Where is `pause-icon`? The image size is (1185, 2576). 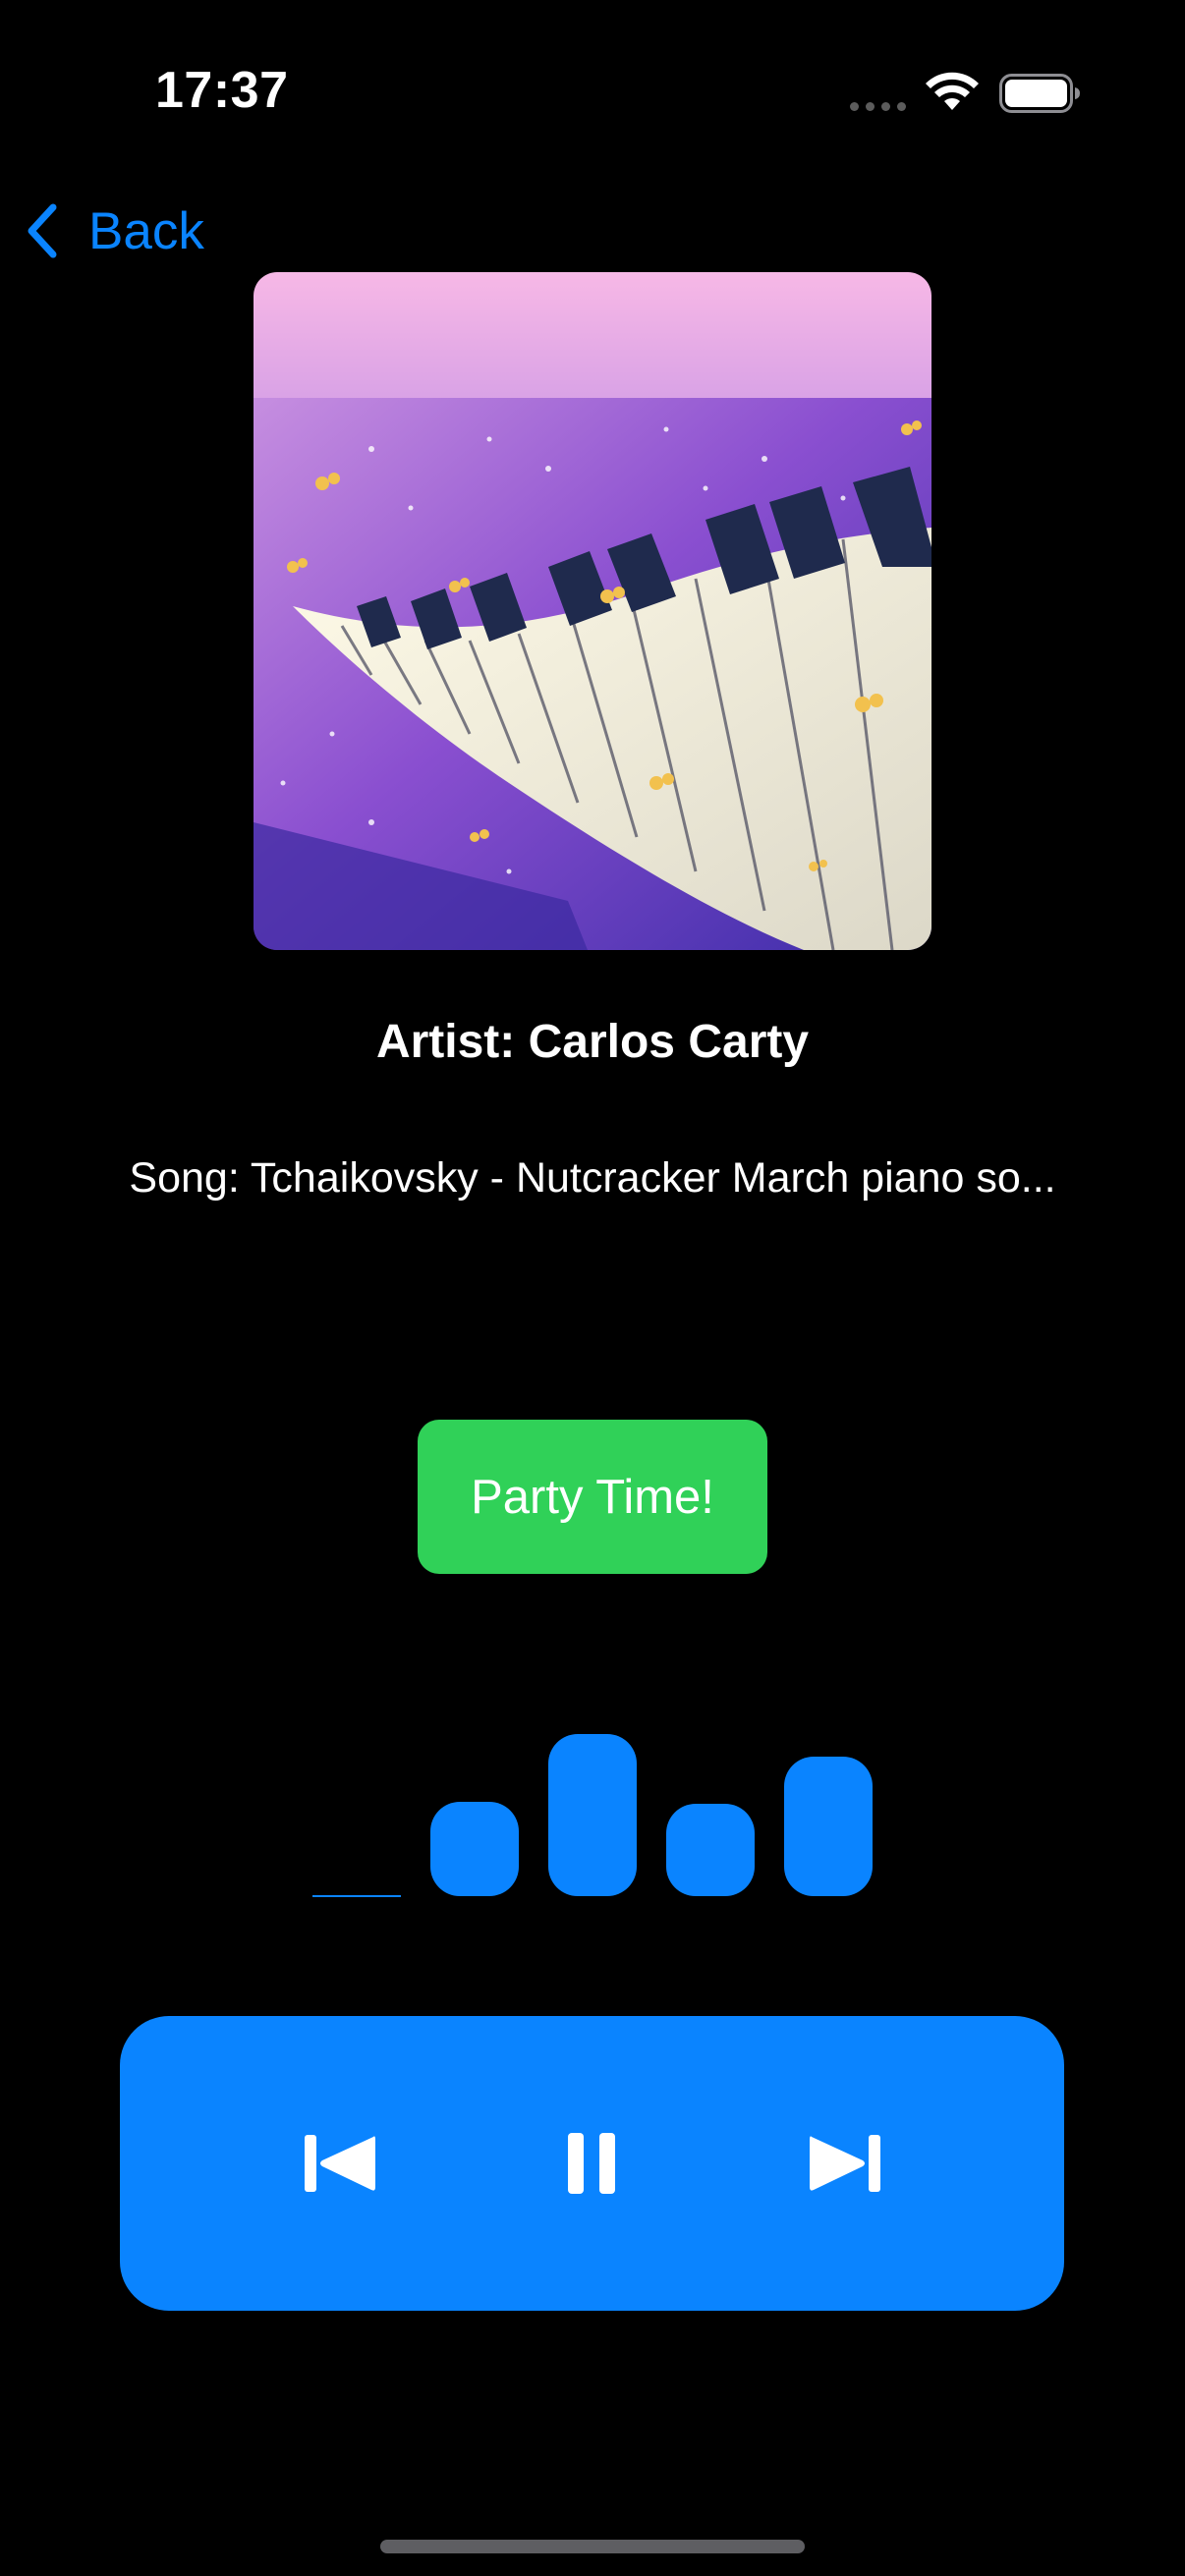
pause-icon is located at coordinates (592, 2163).